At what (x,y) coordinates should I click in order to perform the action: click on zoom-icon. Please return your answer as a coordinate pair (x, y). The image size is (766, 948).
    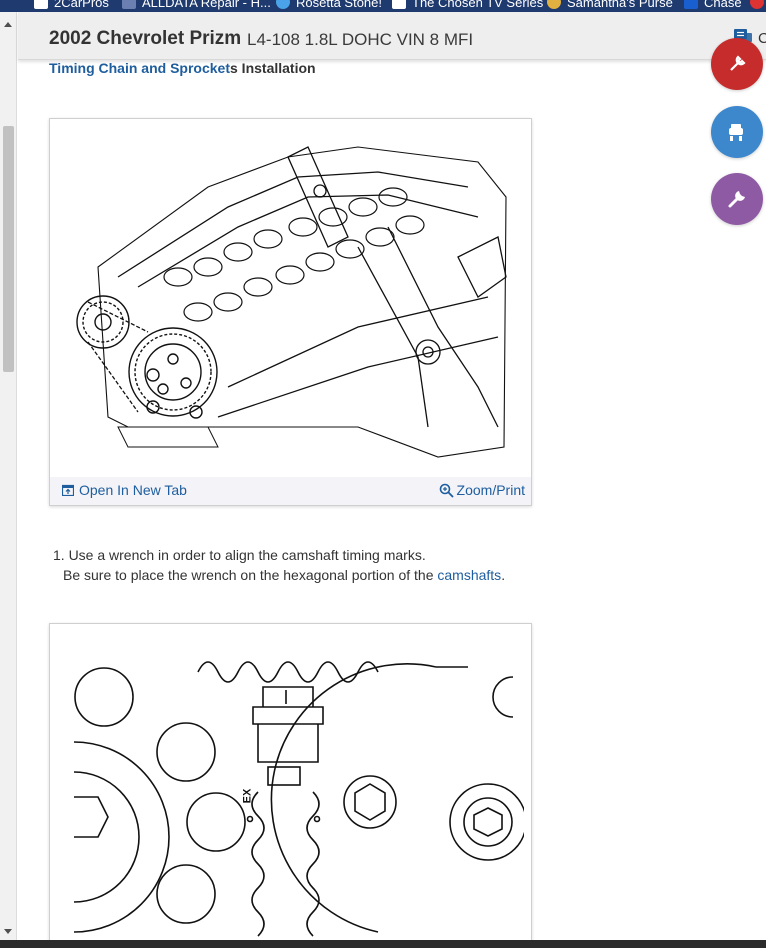
    Looking at the image, I should click on (446, 490).